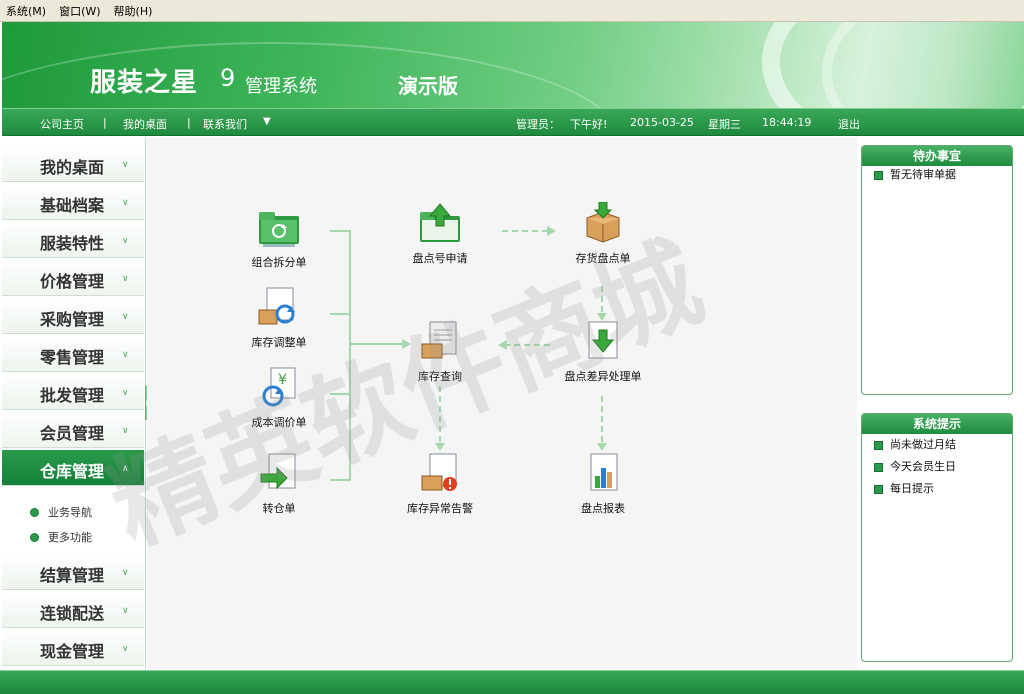 Image resolution: width=1024 pixels, height=694 pixels. What do you see at coordinates (440, 222) in the screenshot?
I see `folder-upload-icon` at bounding box center [440, 222].